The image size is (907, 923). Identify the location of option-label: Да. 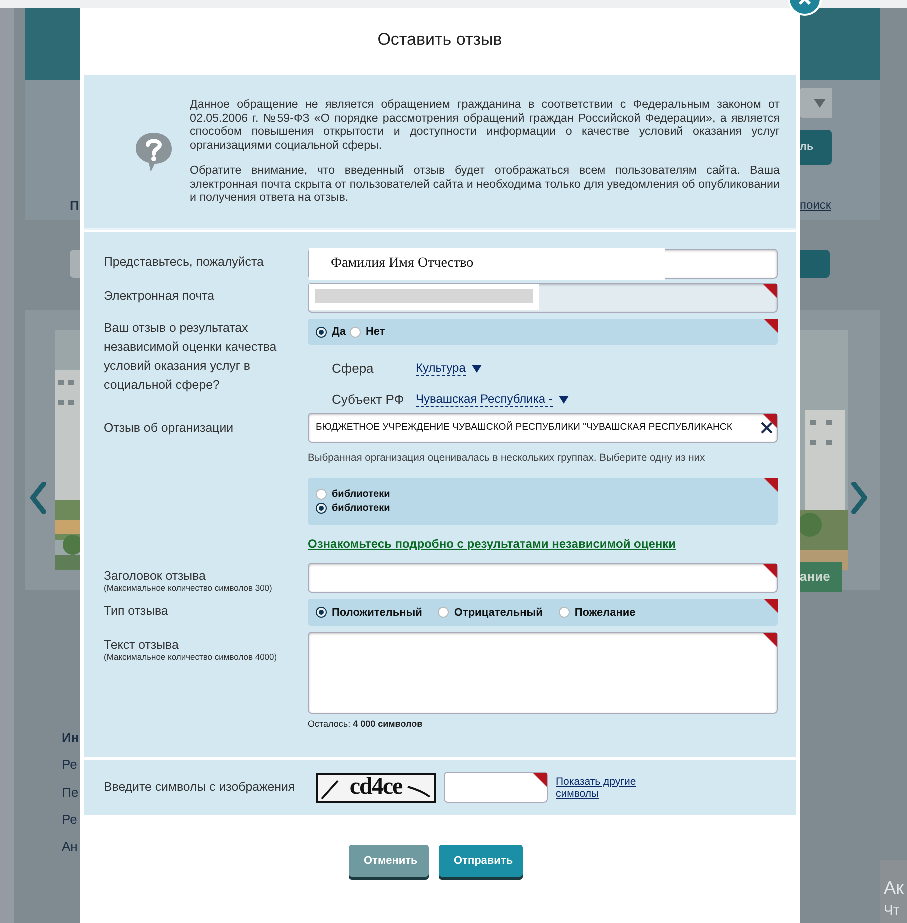
(339, 332).